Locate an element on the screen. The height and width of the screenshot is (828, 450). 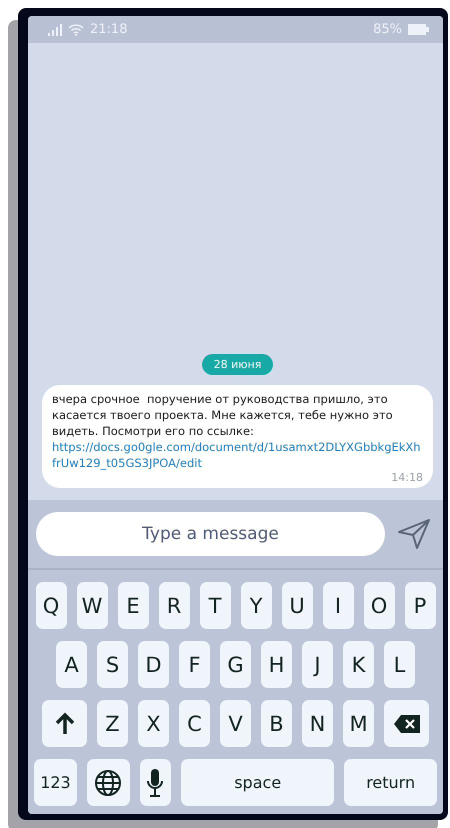
backspace-icon is located at coordinates (406, 724).